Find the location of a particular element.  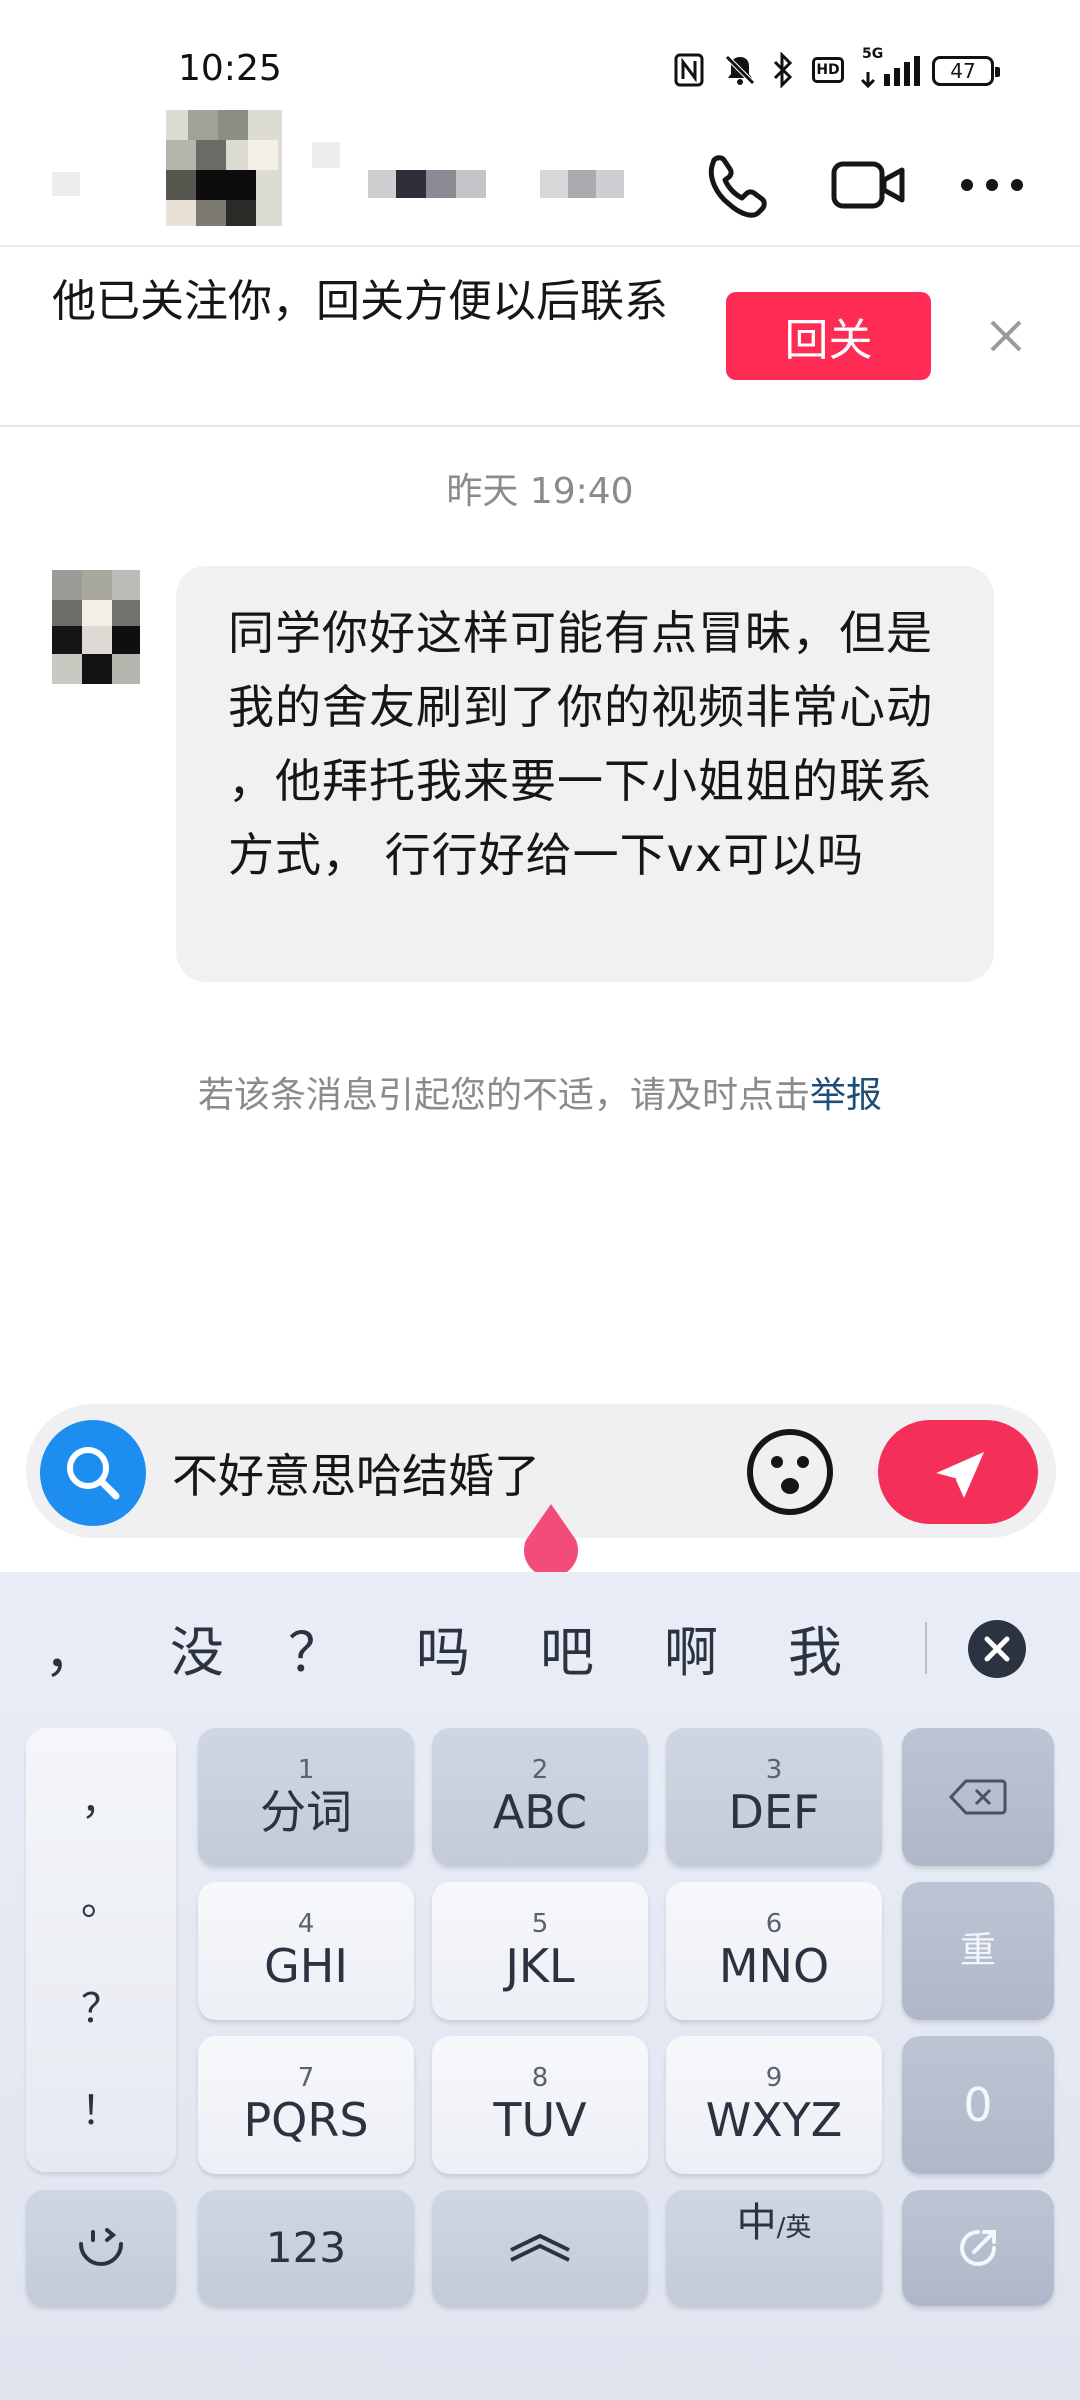

search-button is located at coordinates (93, 1473).